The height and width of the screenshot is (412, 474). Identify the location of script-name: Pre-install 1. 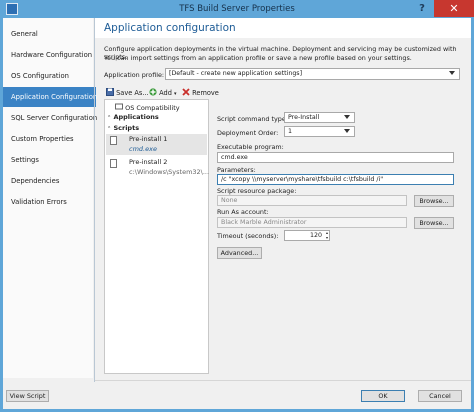
(148, 139).